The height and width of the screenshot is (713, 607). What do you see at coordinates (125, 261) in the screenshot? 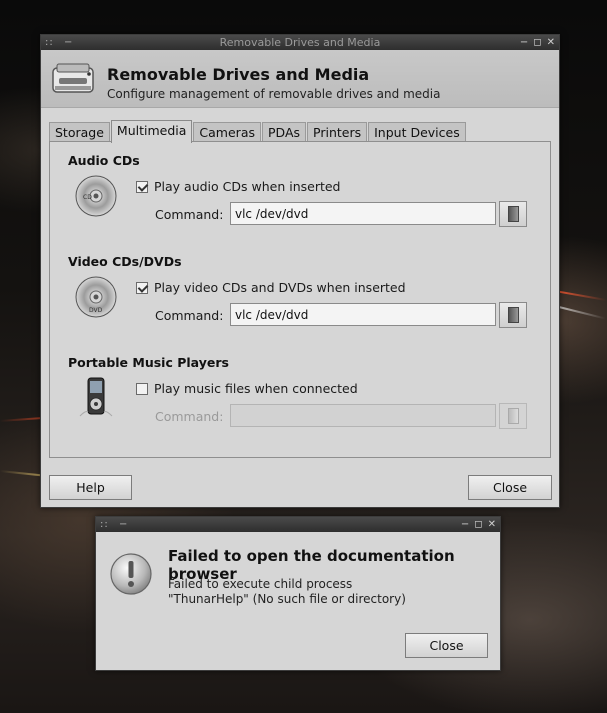
I see `video-dvds-title: Video CDs/DVDs` at bounding box center [125, 261].